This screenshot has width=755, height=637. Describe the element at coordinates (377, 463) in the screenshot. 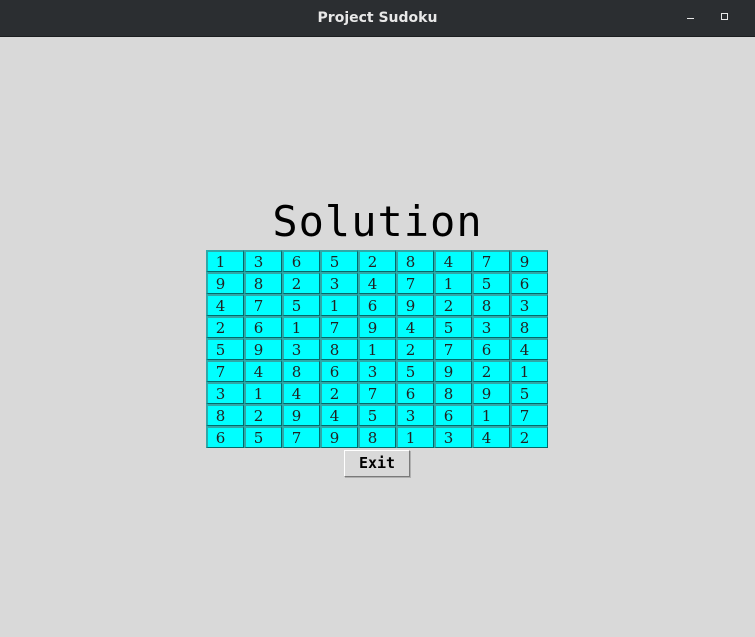

I see `exit-button: Exit` at that location.